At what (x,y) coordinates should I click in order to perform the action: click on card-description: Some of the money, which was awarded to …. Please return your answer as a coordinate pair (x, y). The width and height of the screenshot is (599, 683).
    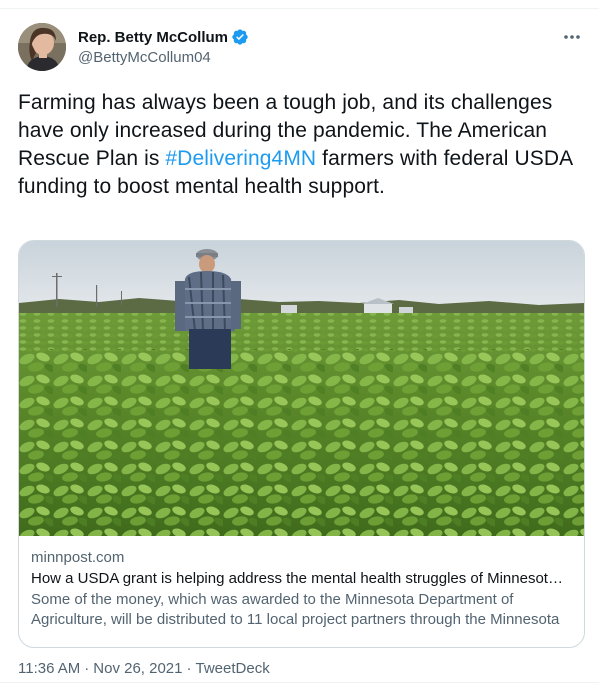
    Looking at the image, I should click on (295, 609).